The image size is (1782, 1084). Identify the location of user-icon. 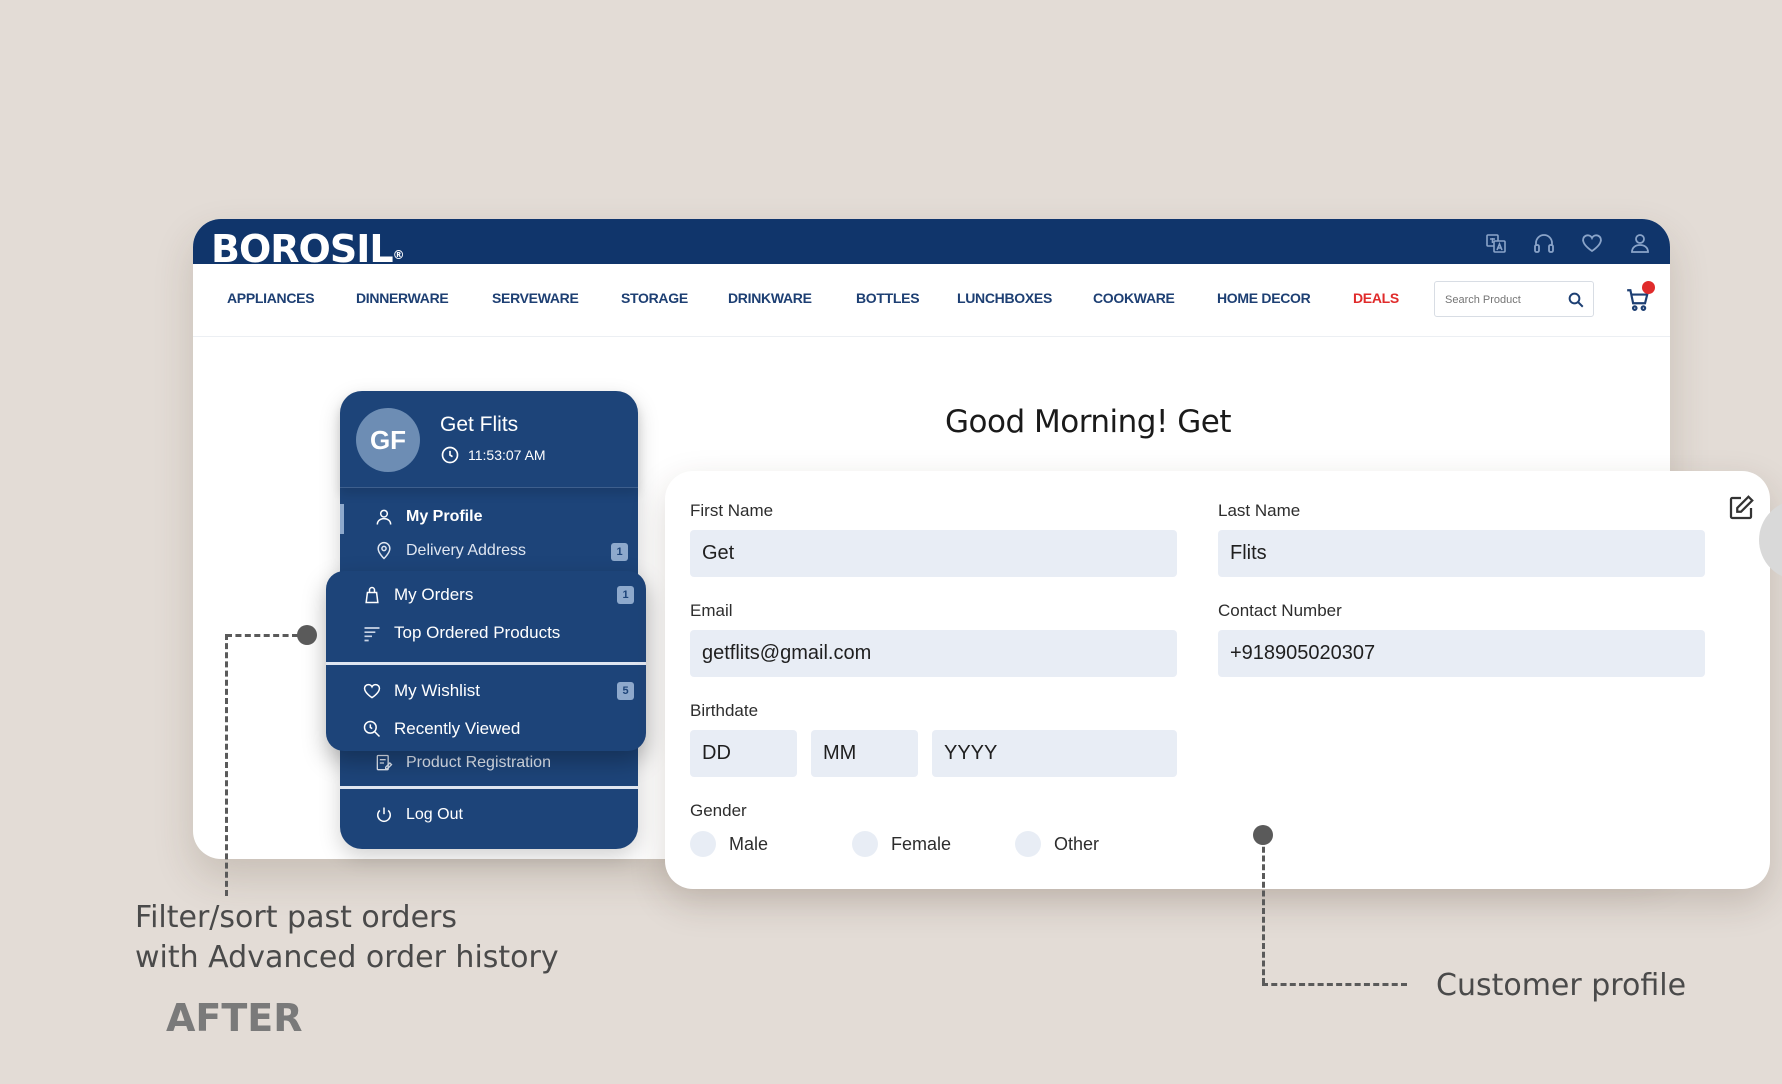
(1640, 243).